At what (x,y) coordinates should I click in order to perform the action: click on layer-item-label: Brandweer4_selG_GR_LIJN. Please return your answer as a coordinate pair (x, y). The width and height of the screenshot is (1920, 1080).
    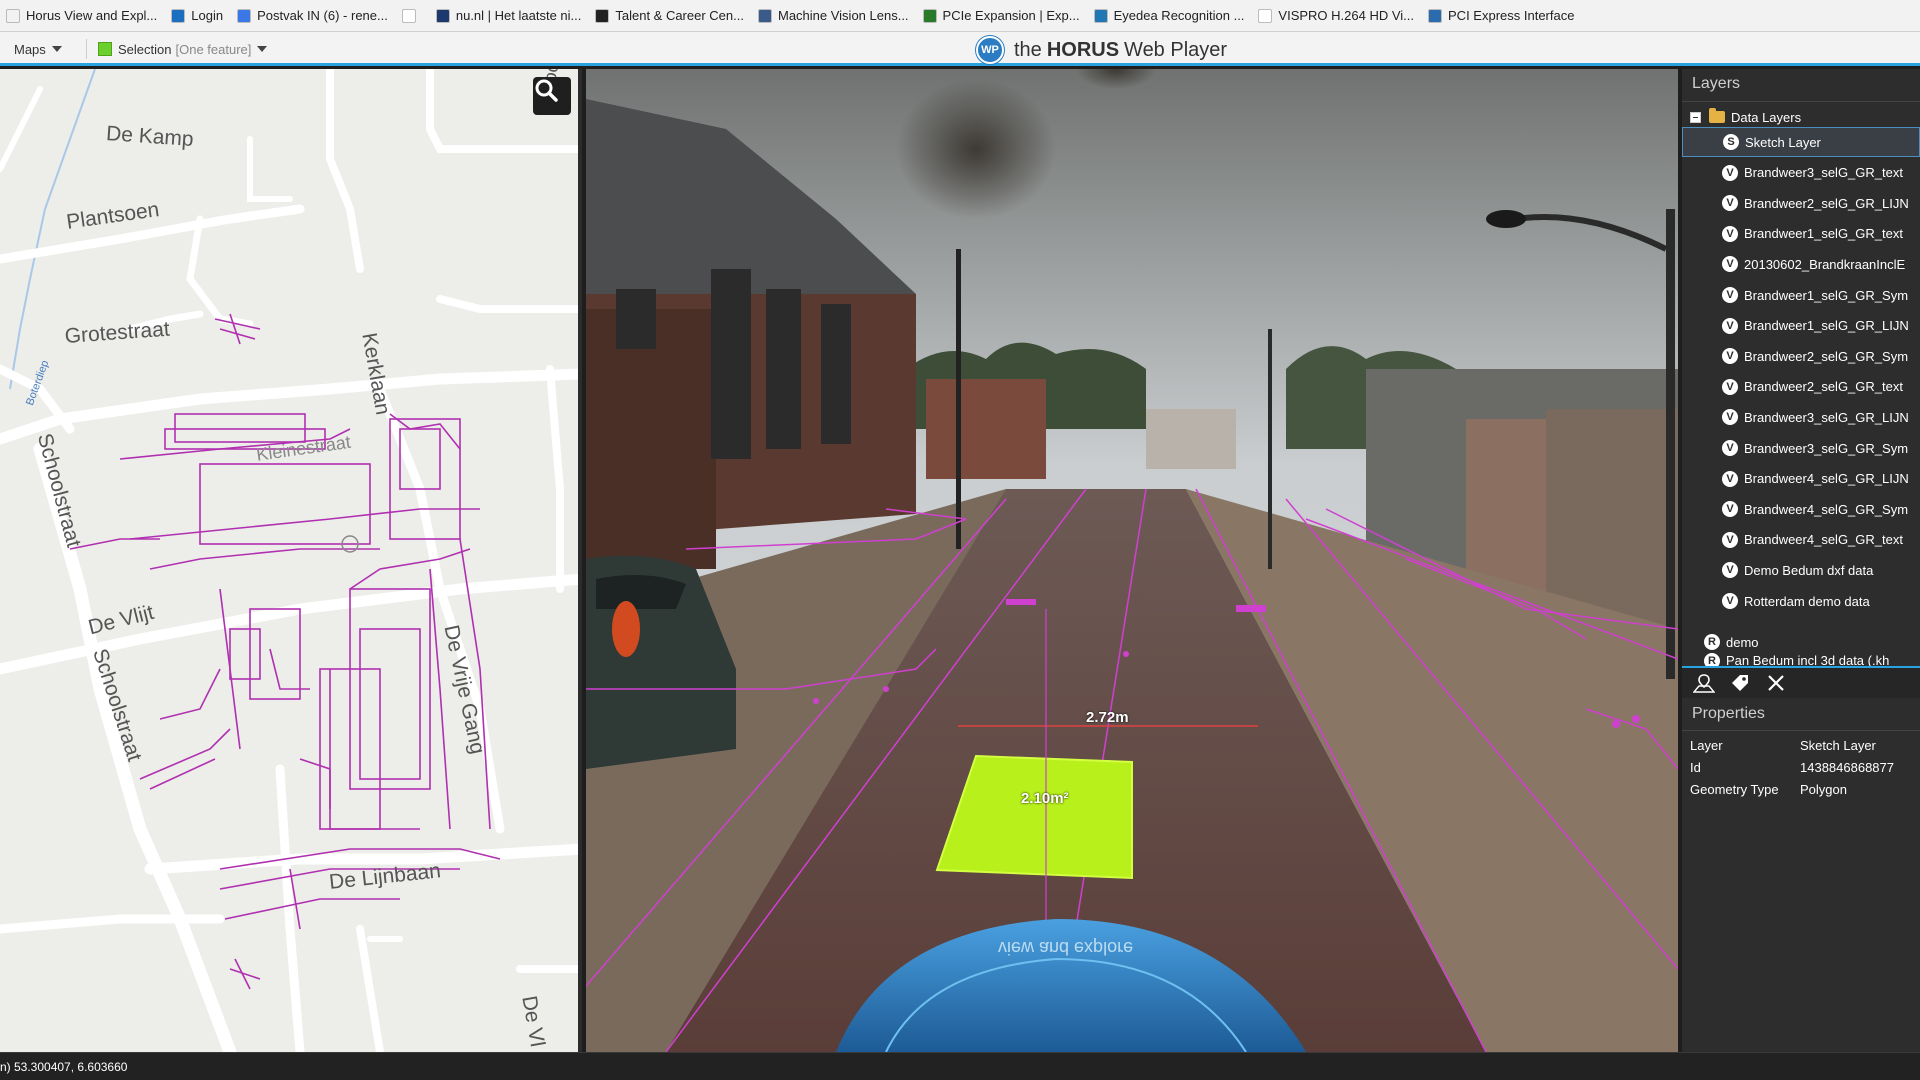
    Looking at the image, I should click on (1826, 479).